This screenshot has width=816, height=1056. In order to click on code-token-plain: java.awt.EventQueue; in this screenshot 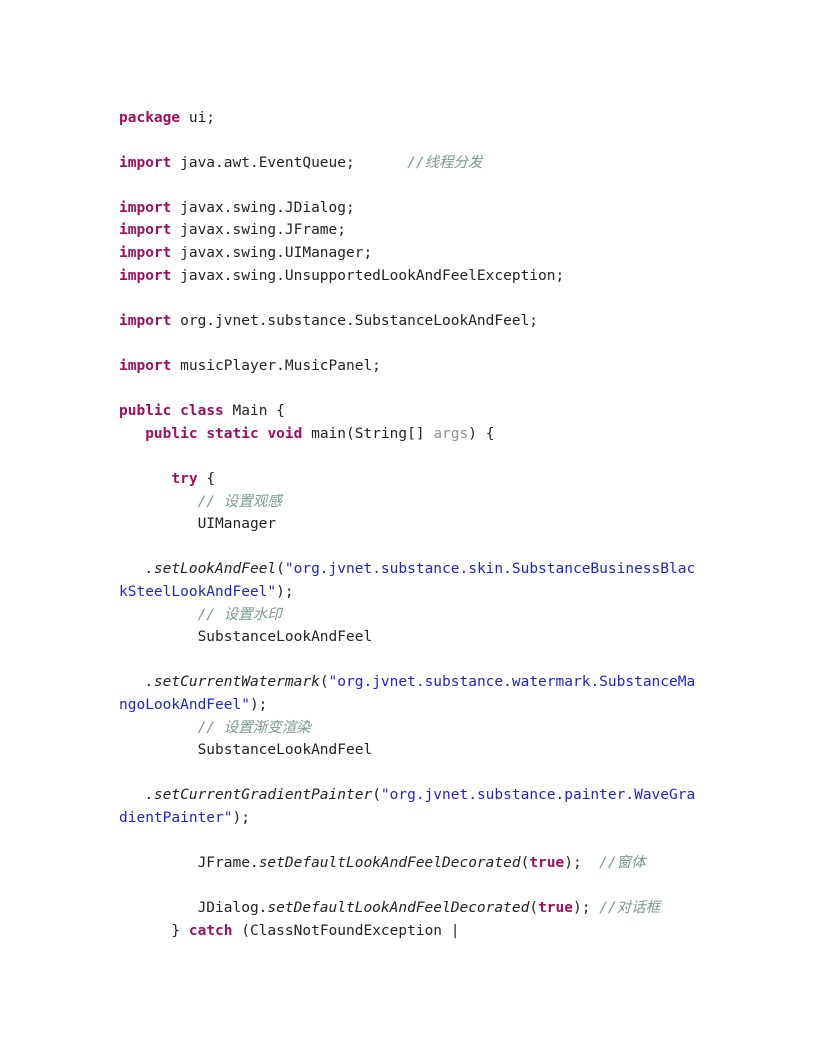, I will do `click(289, 162)`.